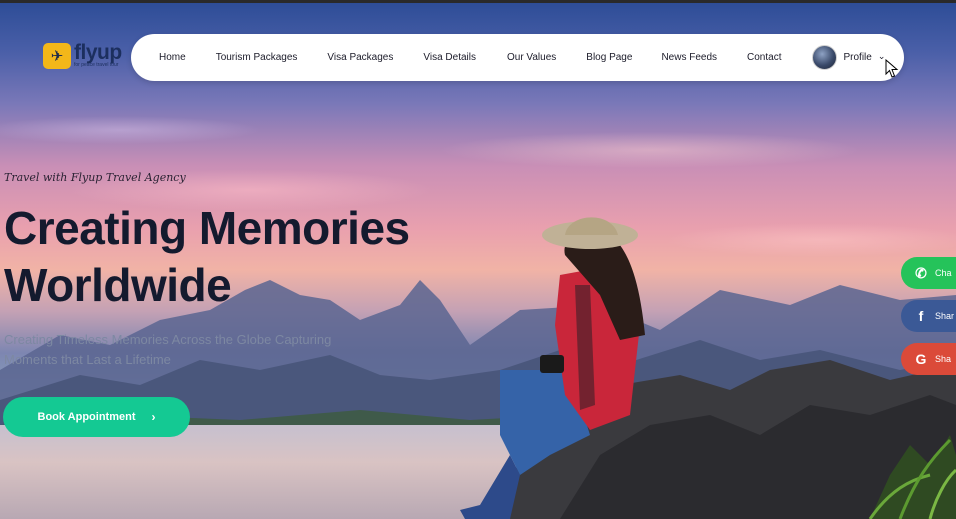  Describe the element at coordinates (95, 177) in the screenshot. I see `hero-tagline: Travel with Flyup Travel Agency` at that location.